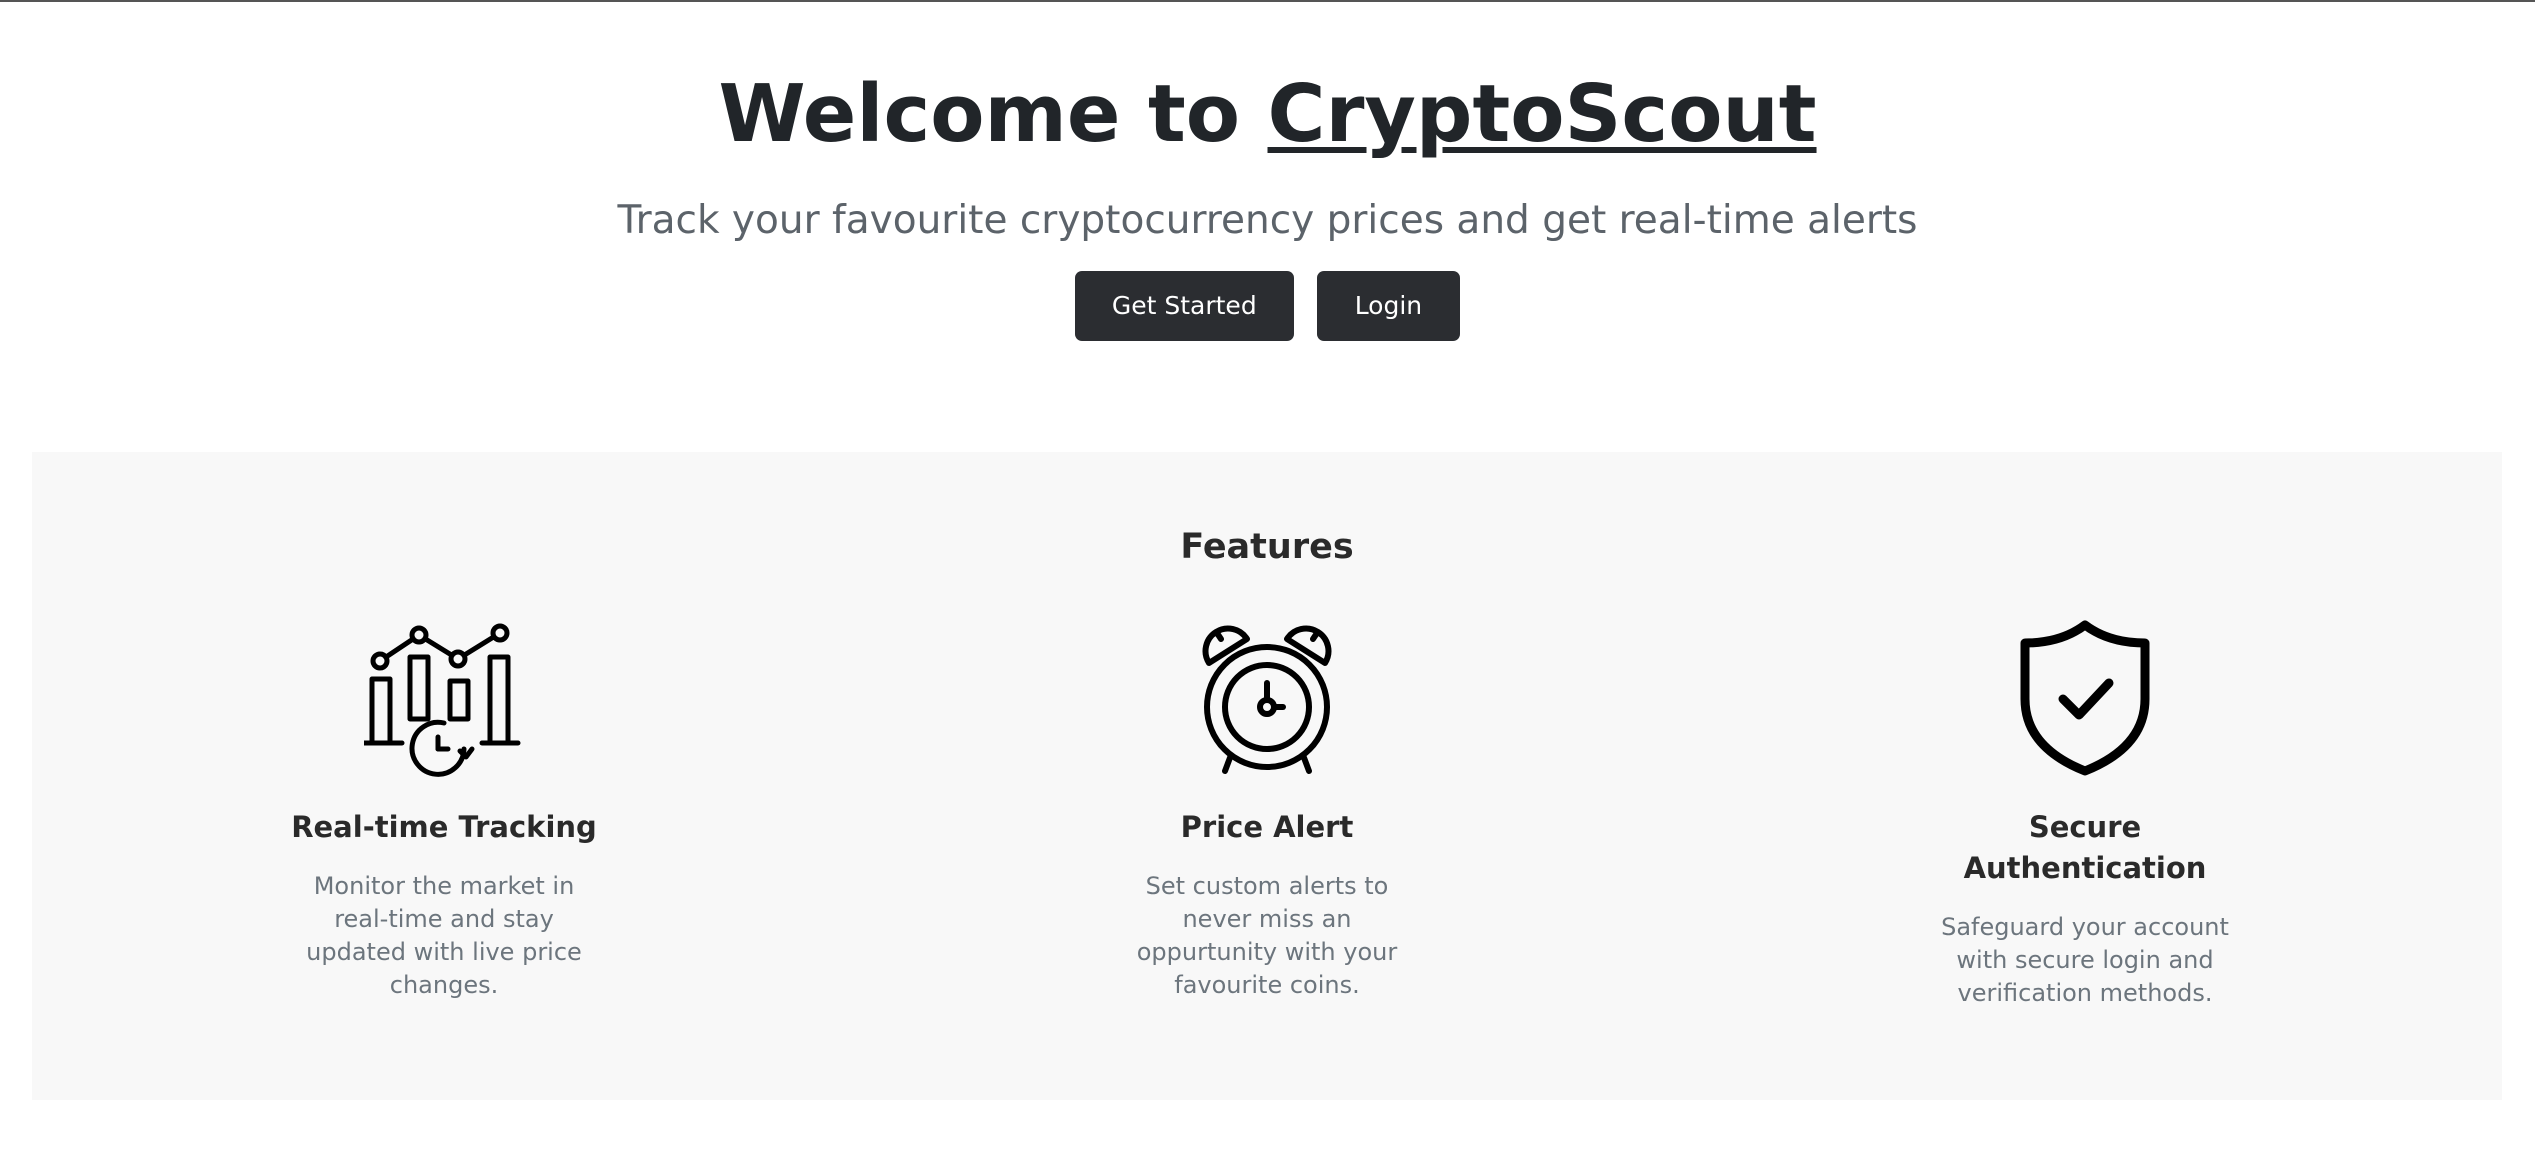  I want to click on page-title: Welcome to CryptoScout, so click(1267, 114).